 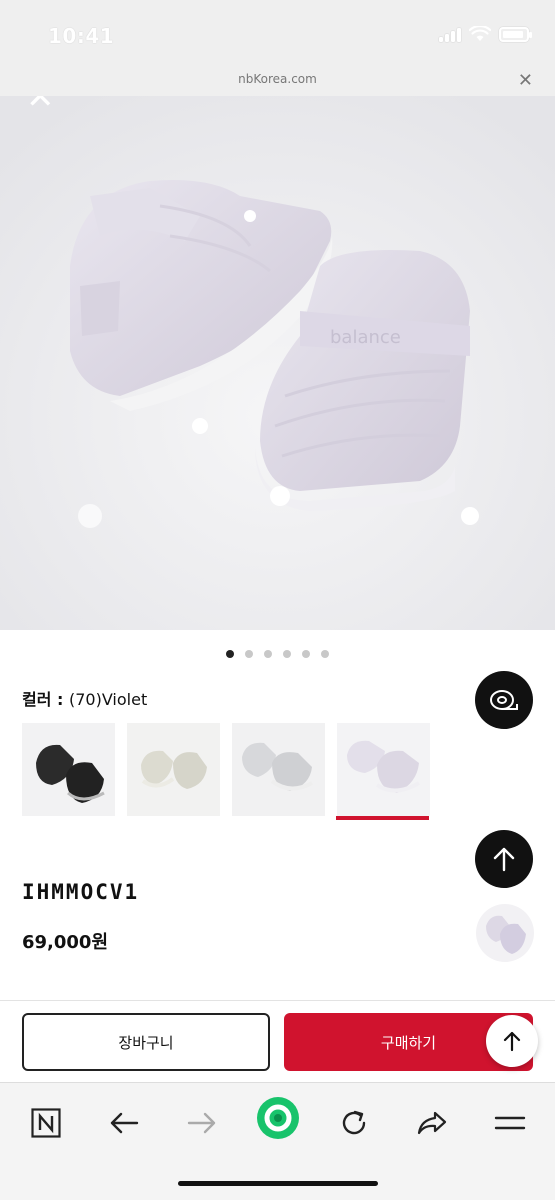 I want to click on green-home-button, so click(x=278, y=1118).